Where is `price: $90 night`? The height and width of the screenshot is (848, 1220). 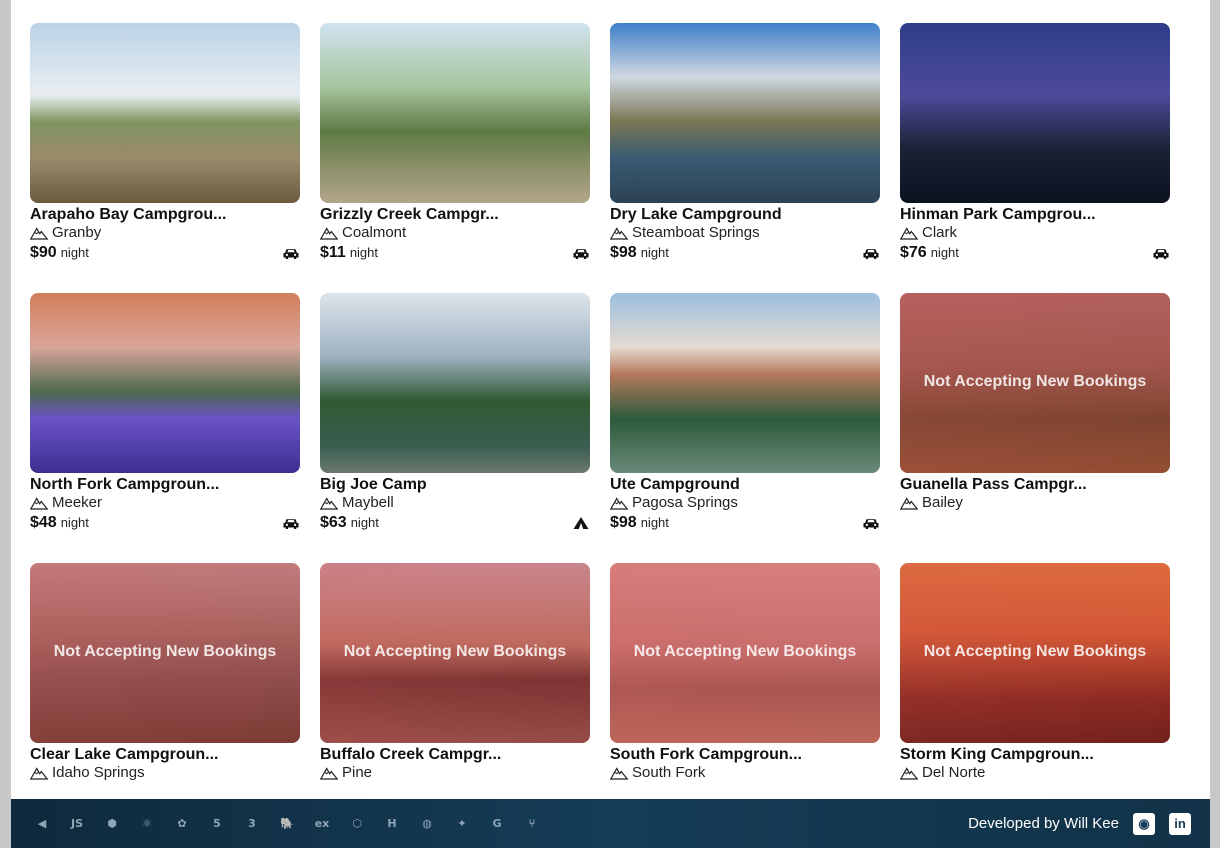
price: $90 night is located at coordinates (59, 252).